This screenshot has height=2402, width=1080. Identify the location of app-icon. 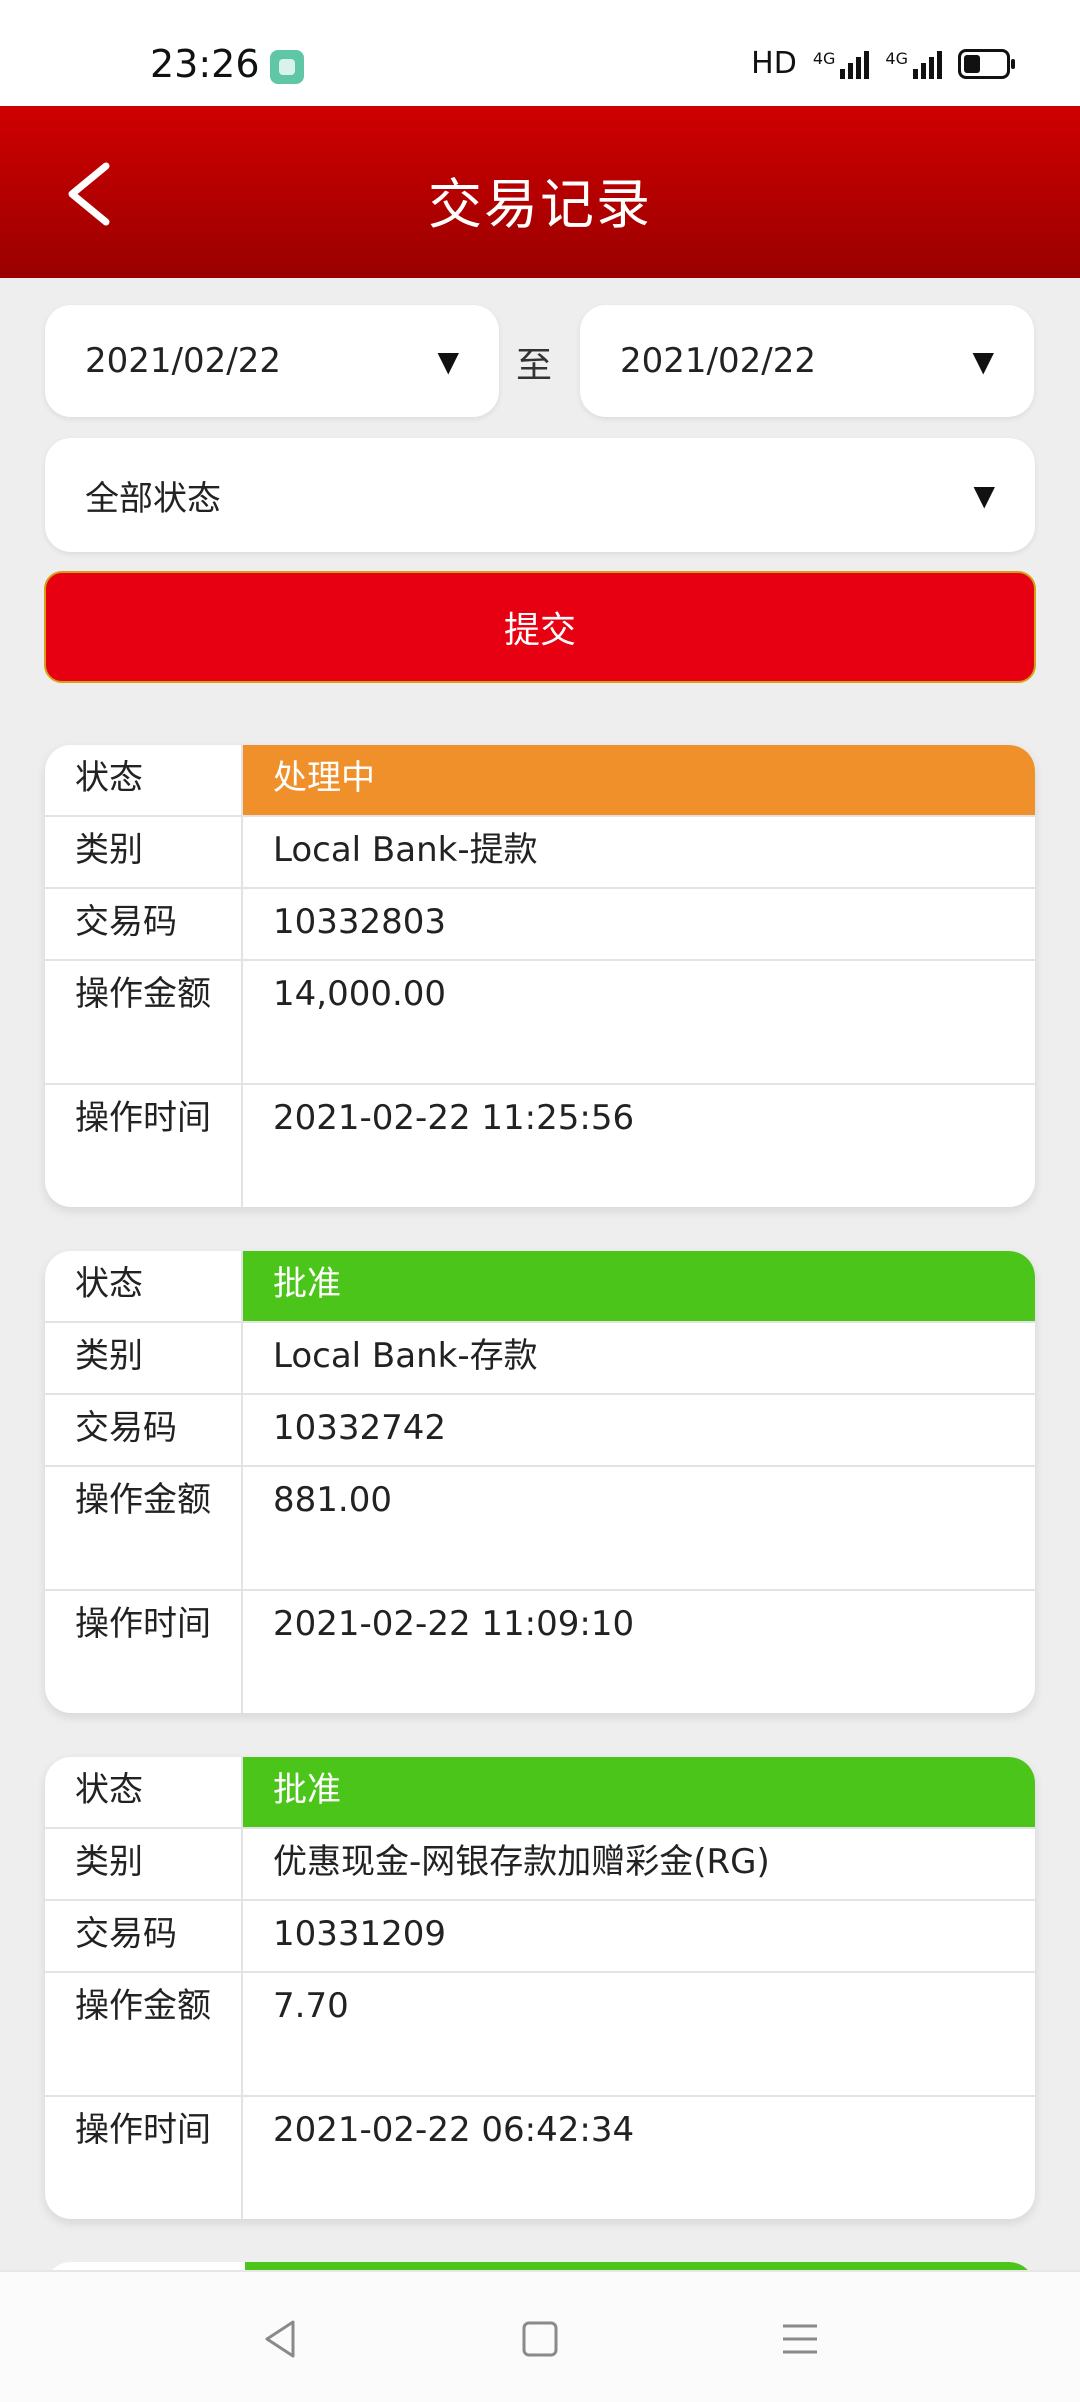
(287, 67).